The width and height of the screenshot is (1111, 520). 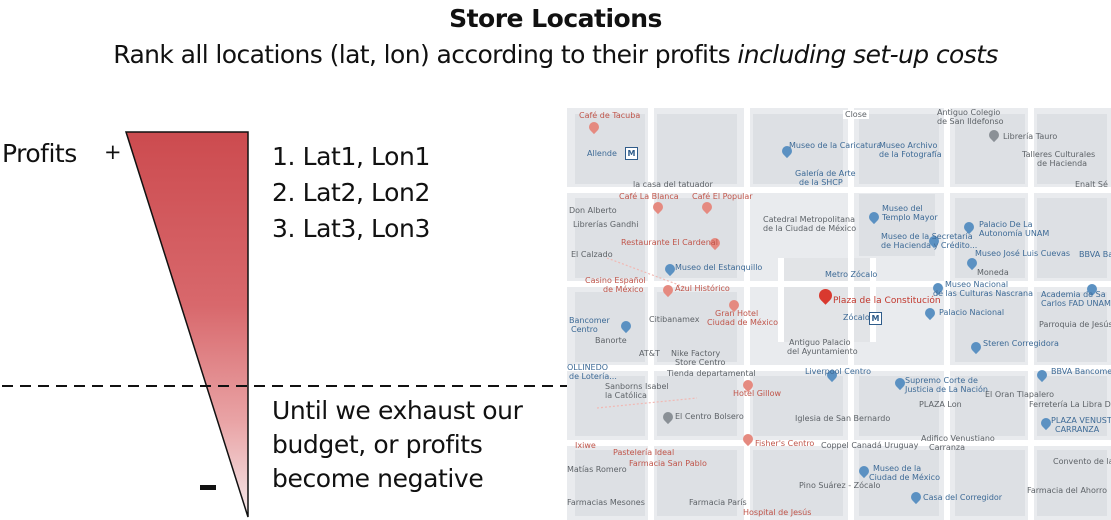 What do you see at coordinates (993, 272) in the screenshot?
I see `map-poi-label: Moneda` at bounding box center [993, 272].